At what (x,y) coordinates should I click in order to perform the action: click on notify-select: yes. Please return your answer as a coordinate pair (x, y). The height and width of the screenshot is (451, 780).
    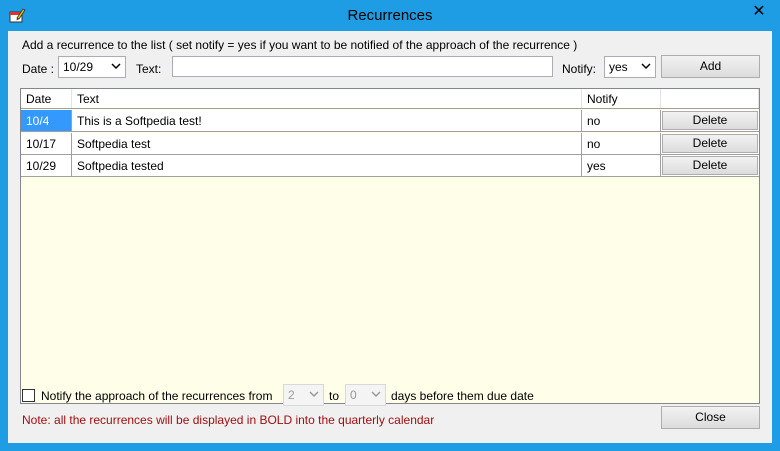
    Looking at the image, I should click on (630, 67).